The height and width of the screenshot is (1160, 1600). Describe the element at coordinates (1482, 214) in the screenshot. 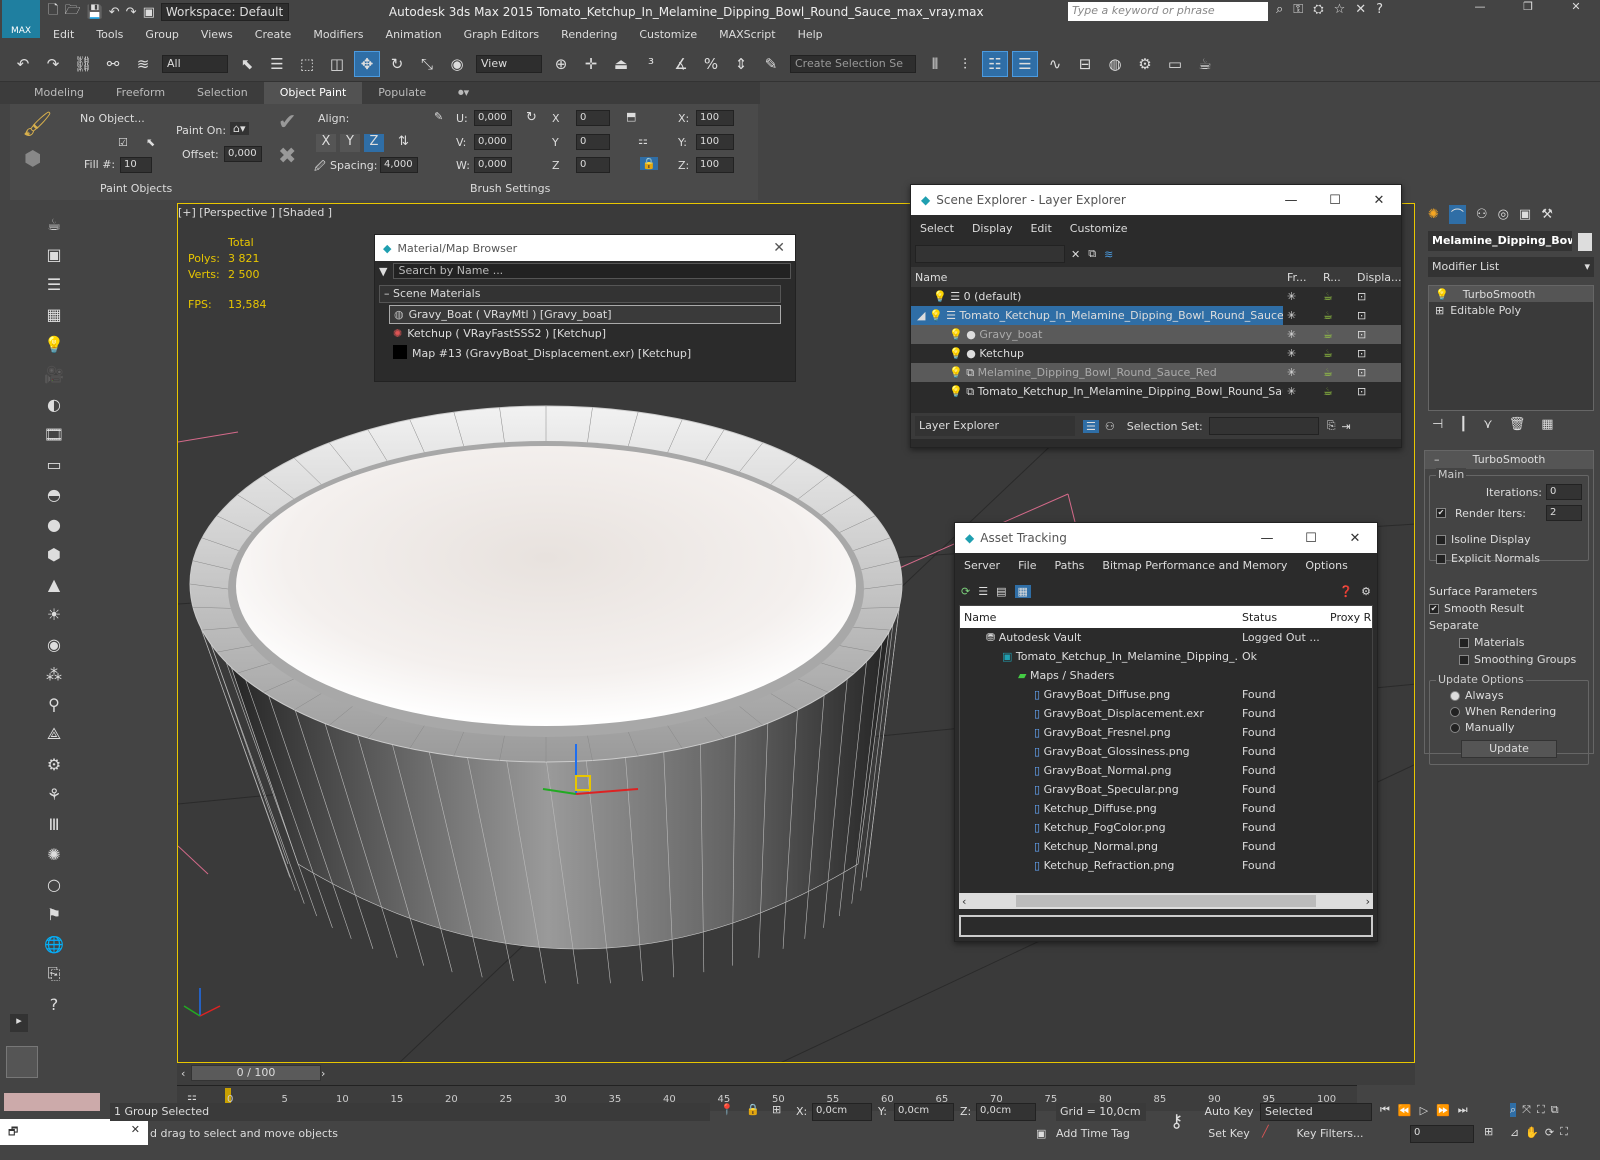

I see `hierarchy-tab-icon: ⚇` at that location.